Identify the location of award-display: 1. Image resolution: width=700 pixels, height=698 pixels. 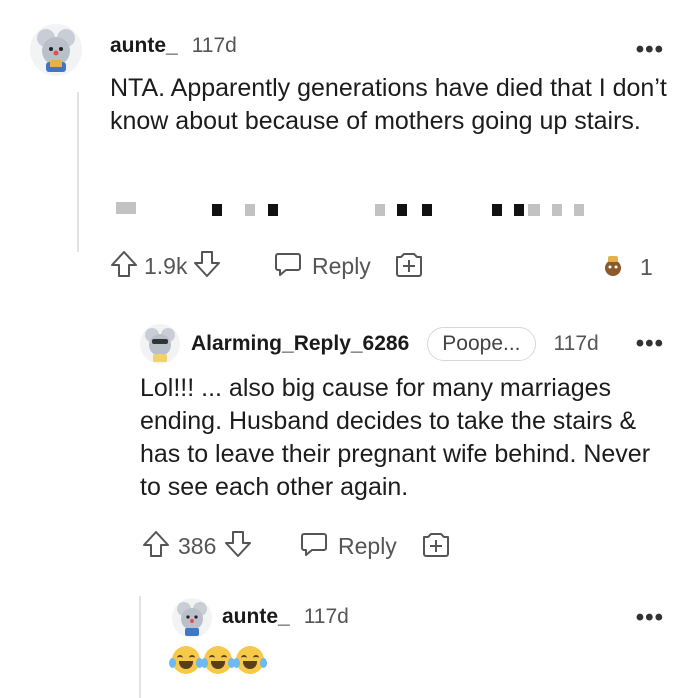
(626, 267).